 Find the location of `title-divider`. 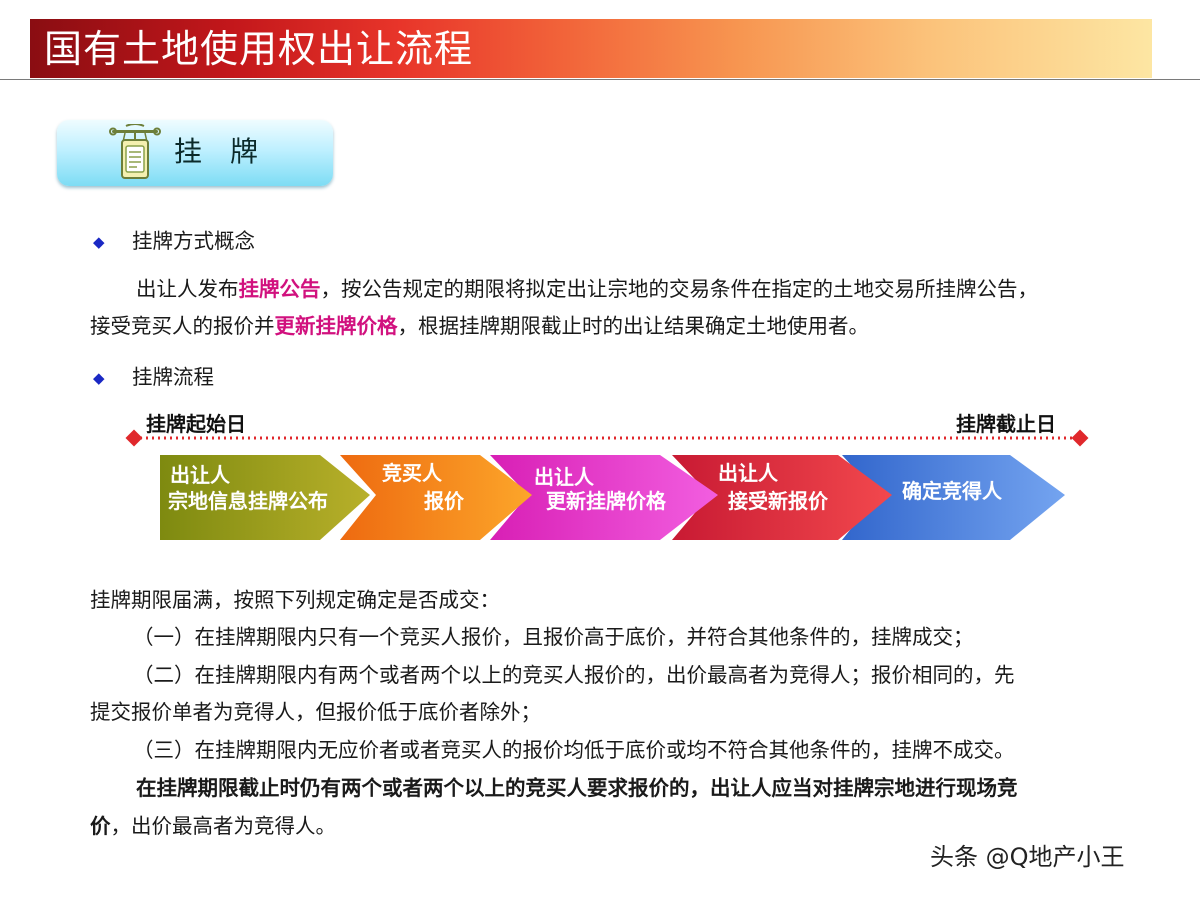

title-divider is located at coordinates (600, 79).